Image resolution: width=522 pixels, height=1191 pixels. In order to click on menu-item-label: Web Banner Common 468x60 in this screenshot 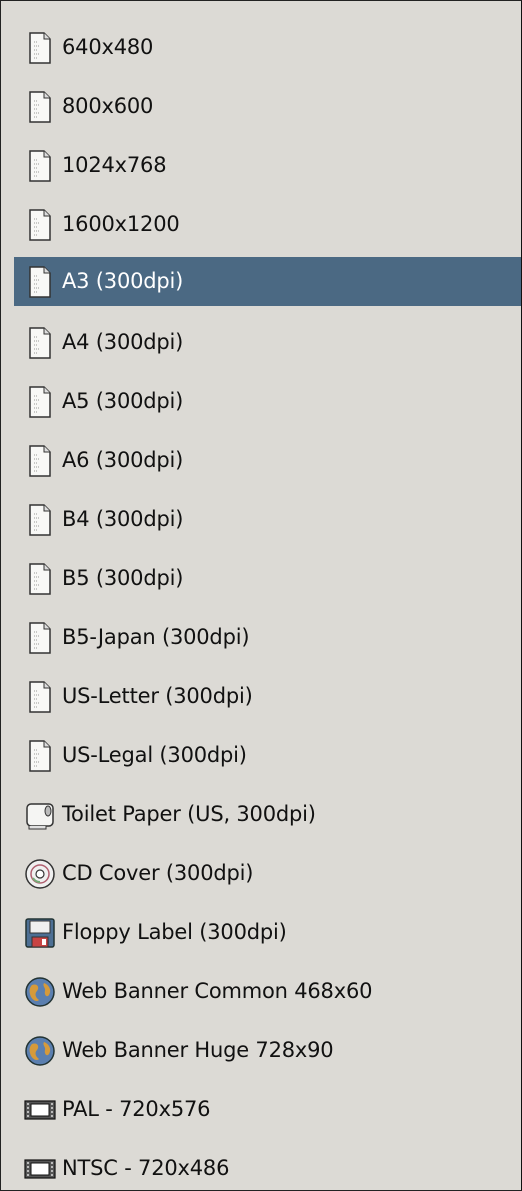, I will do `click(217, 991)`.